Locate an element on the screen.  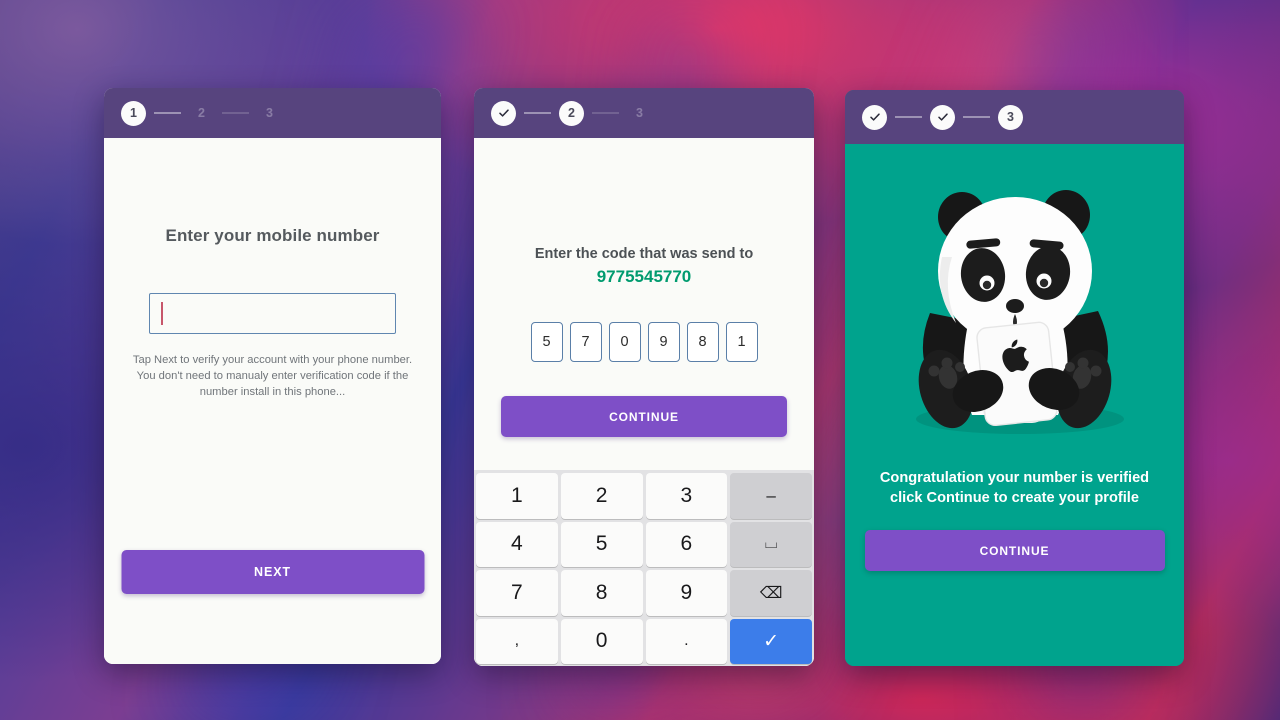
panda-svg is located at coordinates (1019, 312).